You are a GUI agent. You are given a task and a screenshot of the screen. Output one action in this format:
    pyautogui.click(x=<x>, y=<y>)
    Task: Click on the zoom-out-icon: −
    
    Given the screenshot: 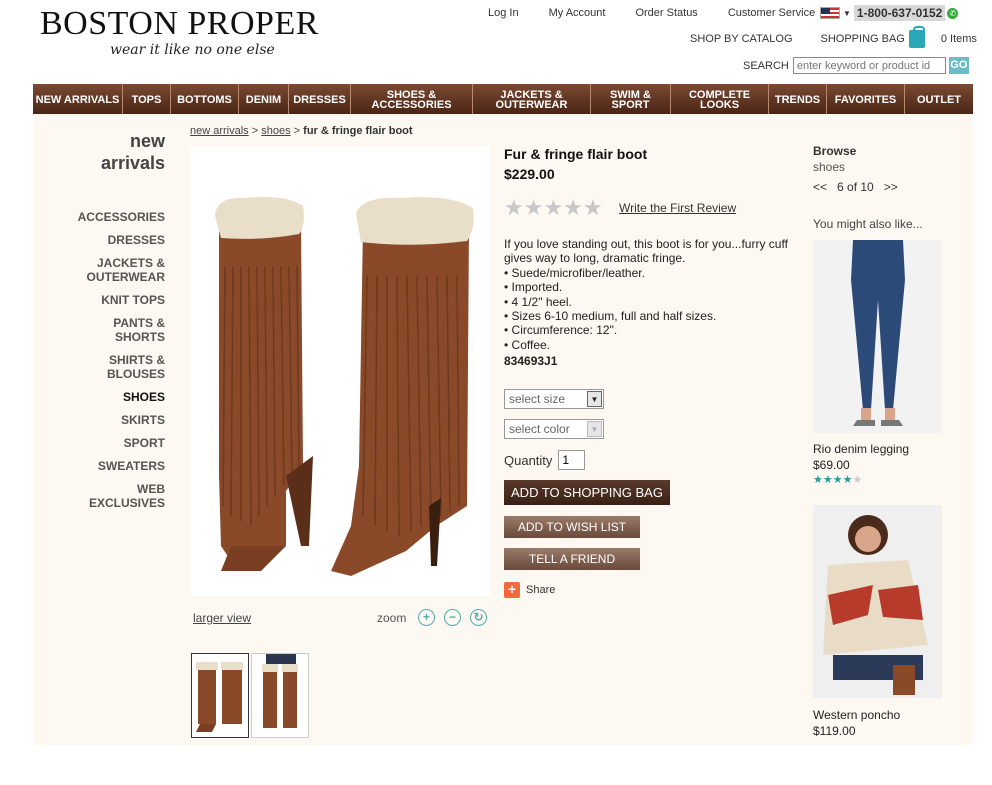 What is the action you would take?
    pyautogui.click(x=452, y=617)
    